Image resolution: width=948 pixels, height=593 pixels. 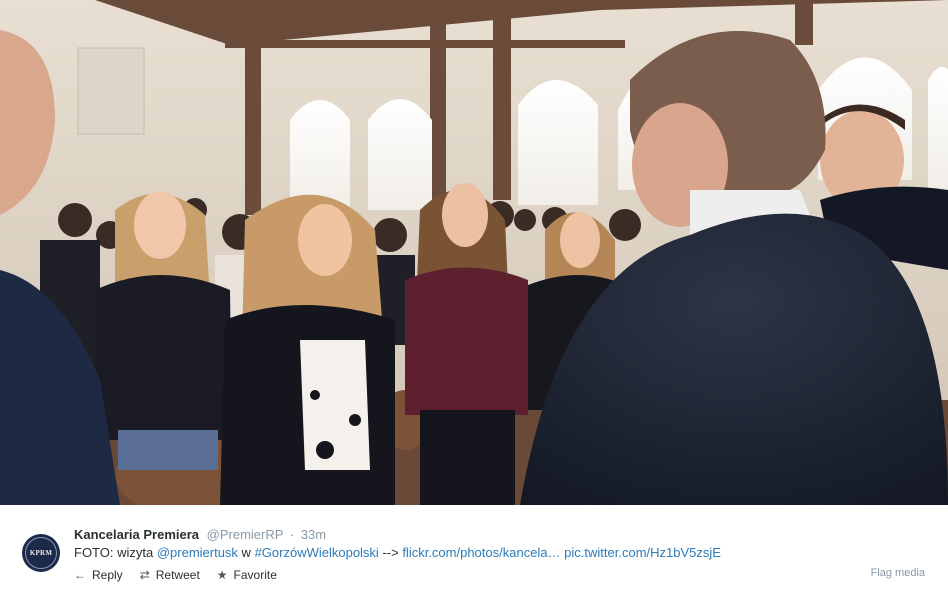 I want to click on reply-arrow-icon: ←, so click(x=80, y=575).